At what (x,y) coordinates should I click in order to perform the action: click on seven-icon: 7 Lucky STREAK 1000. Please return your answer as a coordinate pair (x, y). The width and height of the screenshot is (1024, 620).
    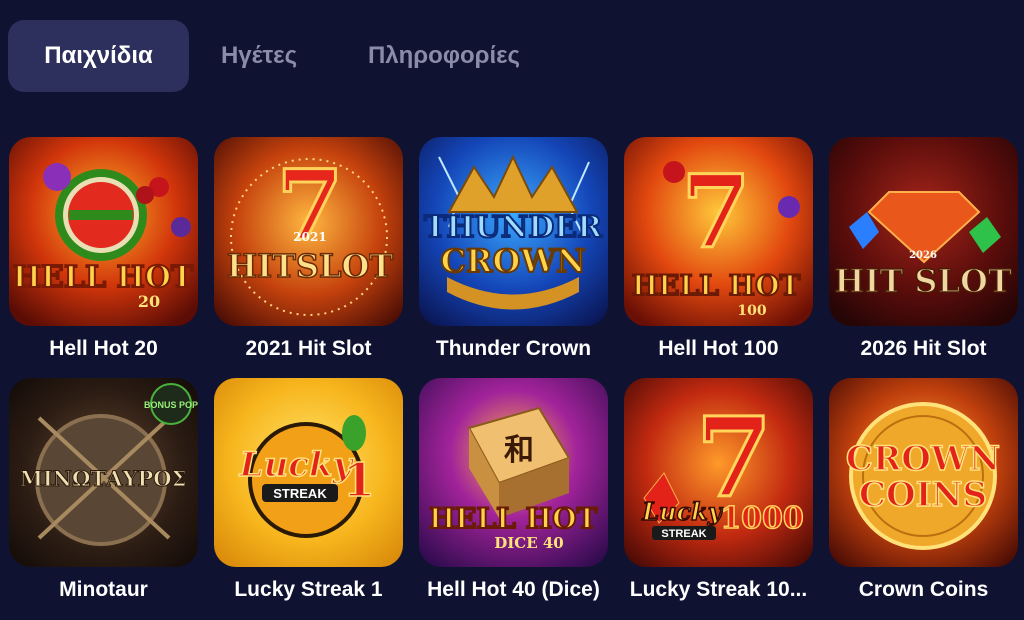
    Looking at the image, I should click on (718, 472).